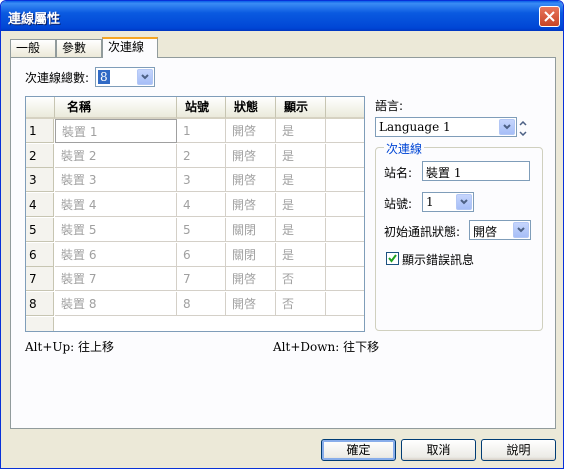 This screenshot has height=469, width=564. What do you see at coordinates (40, 324) in the screenshot?
I see `grid-empty-rowheader` at bounding box center [40, 324].